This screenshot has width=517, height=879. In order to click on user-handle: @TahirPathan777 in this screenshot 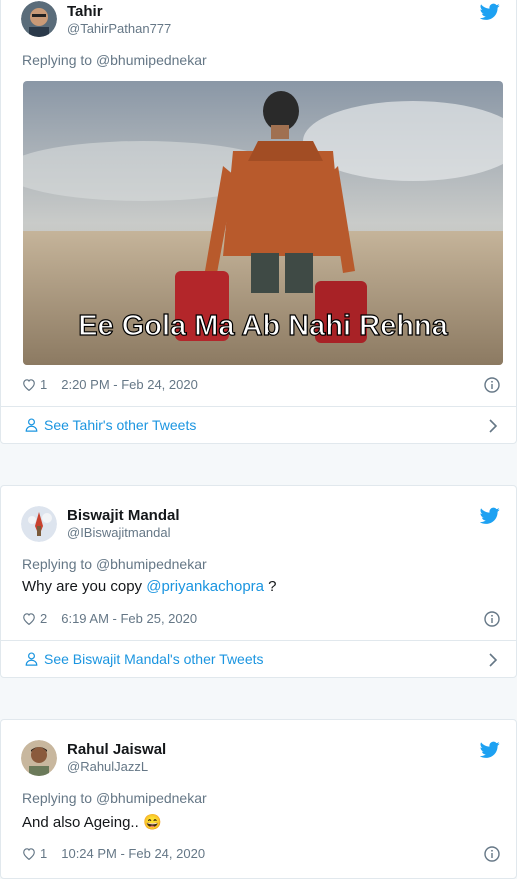, I will do `click(119, 28)`.